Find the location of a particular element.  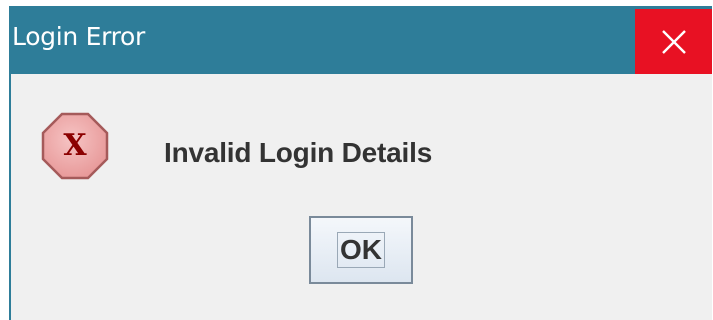

ok-button-label: OK is located at coordinates (361, 249).